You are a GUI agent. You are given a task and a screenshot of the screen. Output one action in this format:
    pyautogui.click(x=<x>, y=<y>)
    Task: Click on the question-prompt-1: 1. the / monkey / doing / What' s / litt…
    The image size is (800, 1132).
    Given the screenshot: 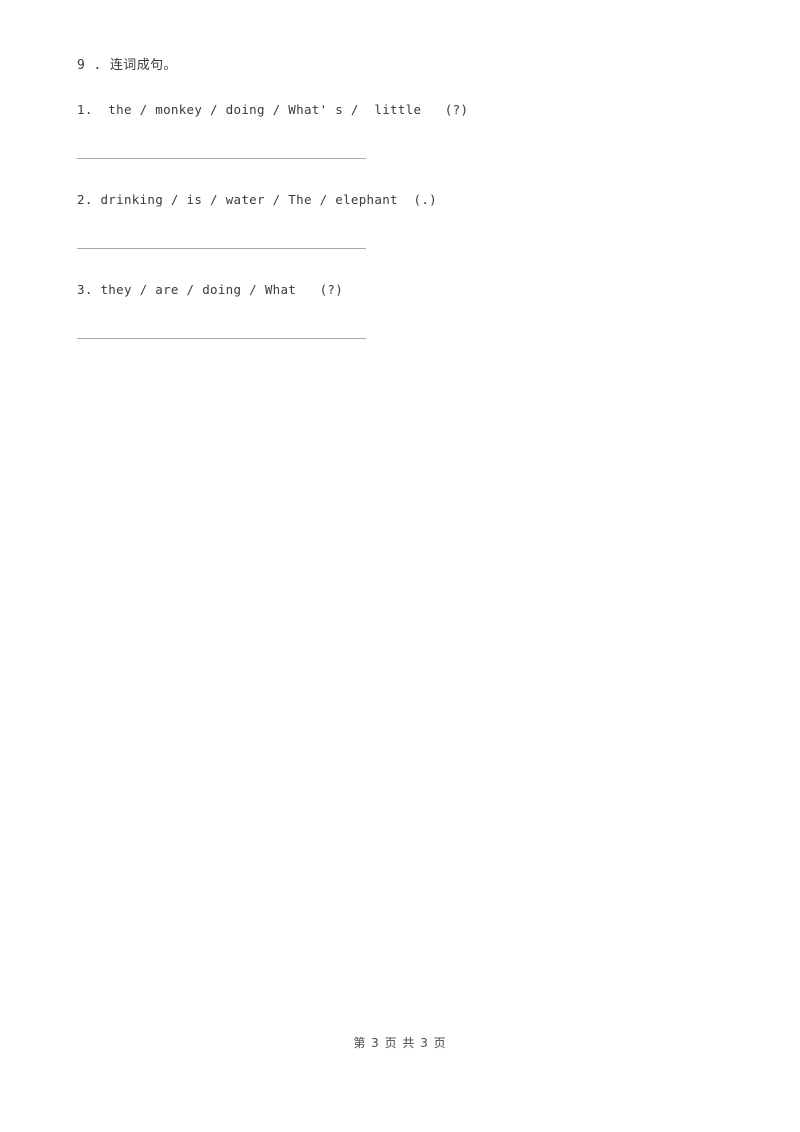 What is the action you would take?
    pyautogui.click(x=273, y=109)
    